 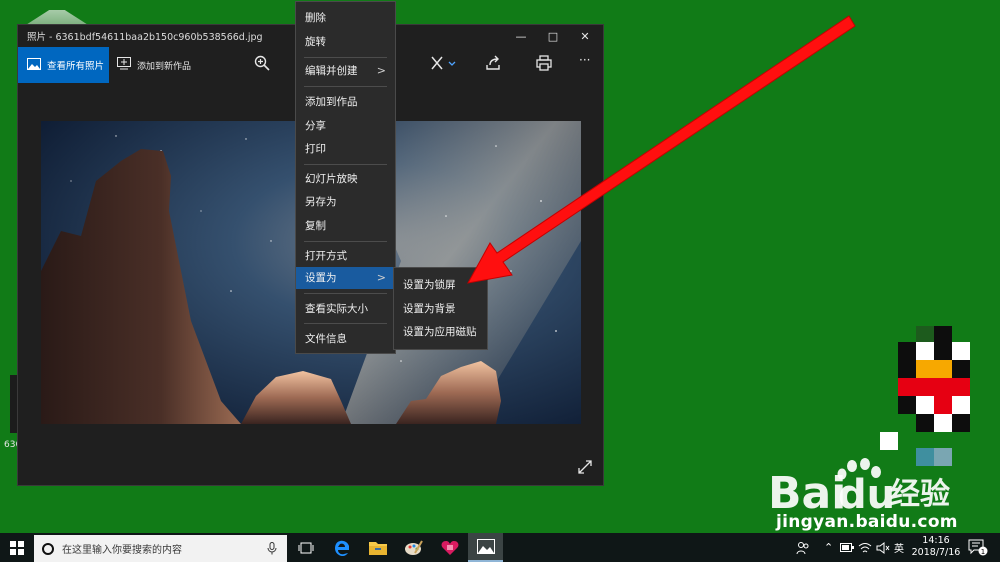 I want to click on submenu-item-background: 设置为背景, so click(x=440, y=309).